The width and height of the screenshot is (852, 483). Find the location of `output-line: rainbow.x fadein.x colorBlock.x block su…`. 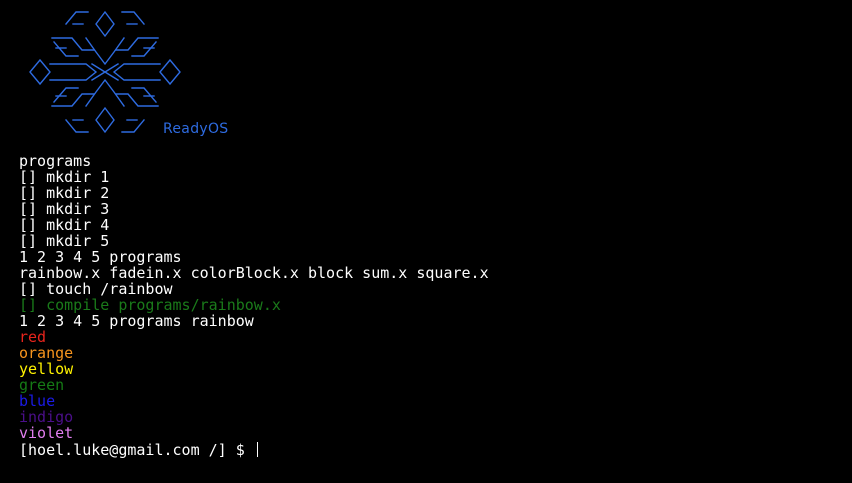

output-line: rainbow.x fadein.x colorBlock.x block su… is located at coordinates (254, 273).